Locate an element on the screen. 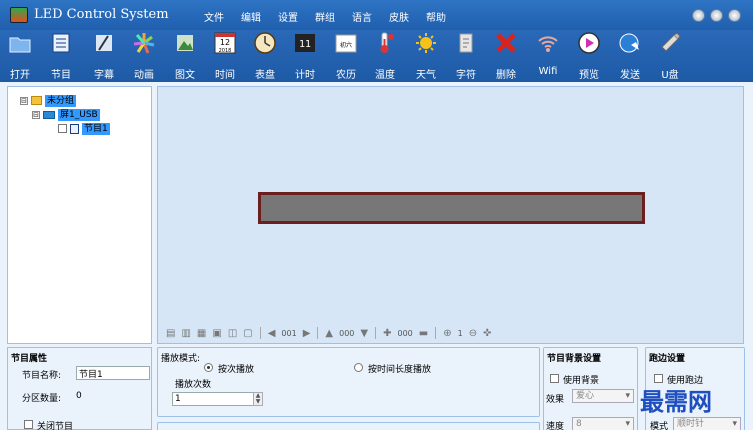 This screenshot has height=430, width=753. toolbar-button-send: 发送 is located at coordinates (630, 57).